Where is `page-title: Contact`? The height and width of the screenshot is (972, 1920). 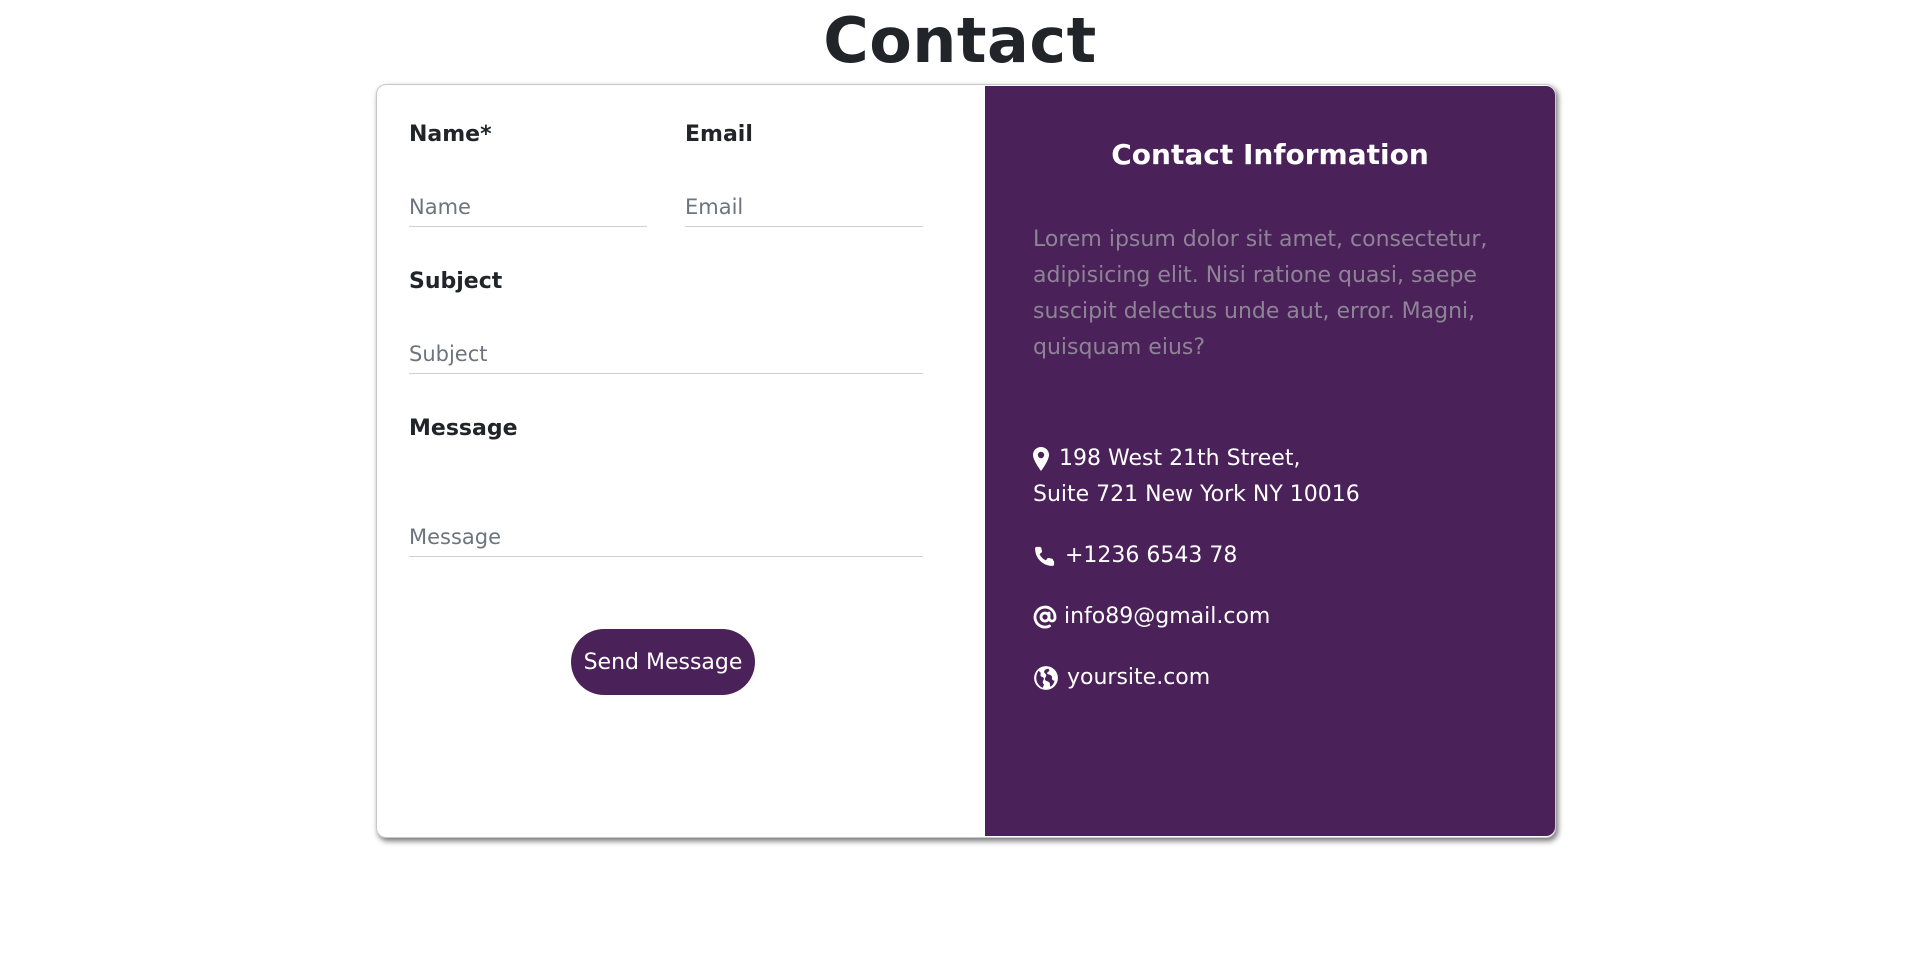 page-title: Contact is located at coordinates (960, 40).